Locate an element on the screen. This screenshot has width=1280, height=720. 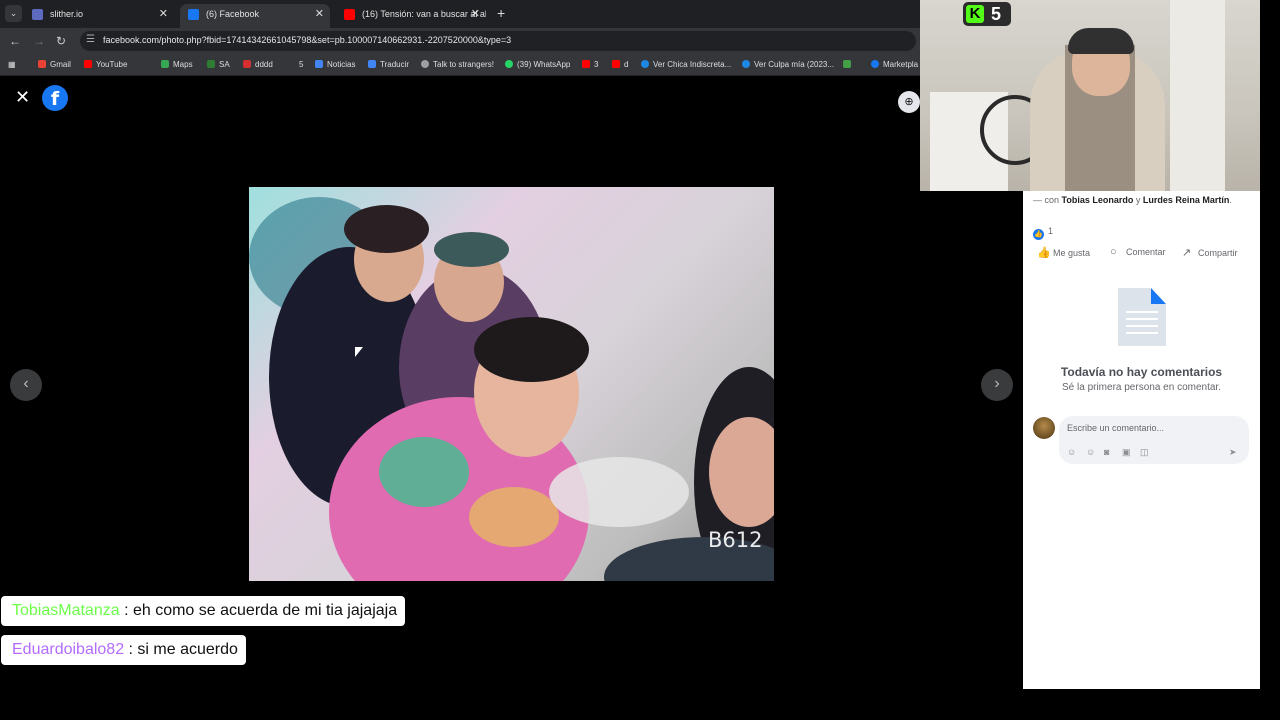
comment-button: ○ Comentar is located at coordinates (1138, 252).